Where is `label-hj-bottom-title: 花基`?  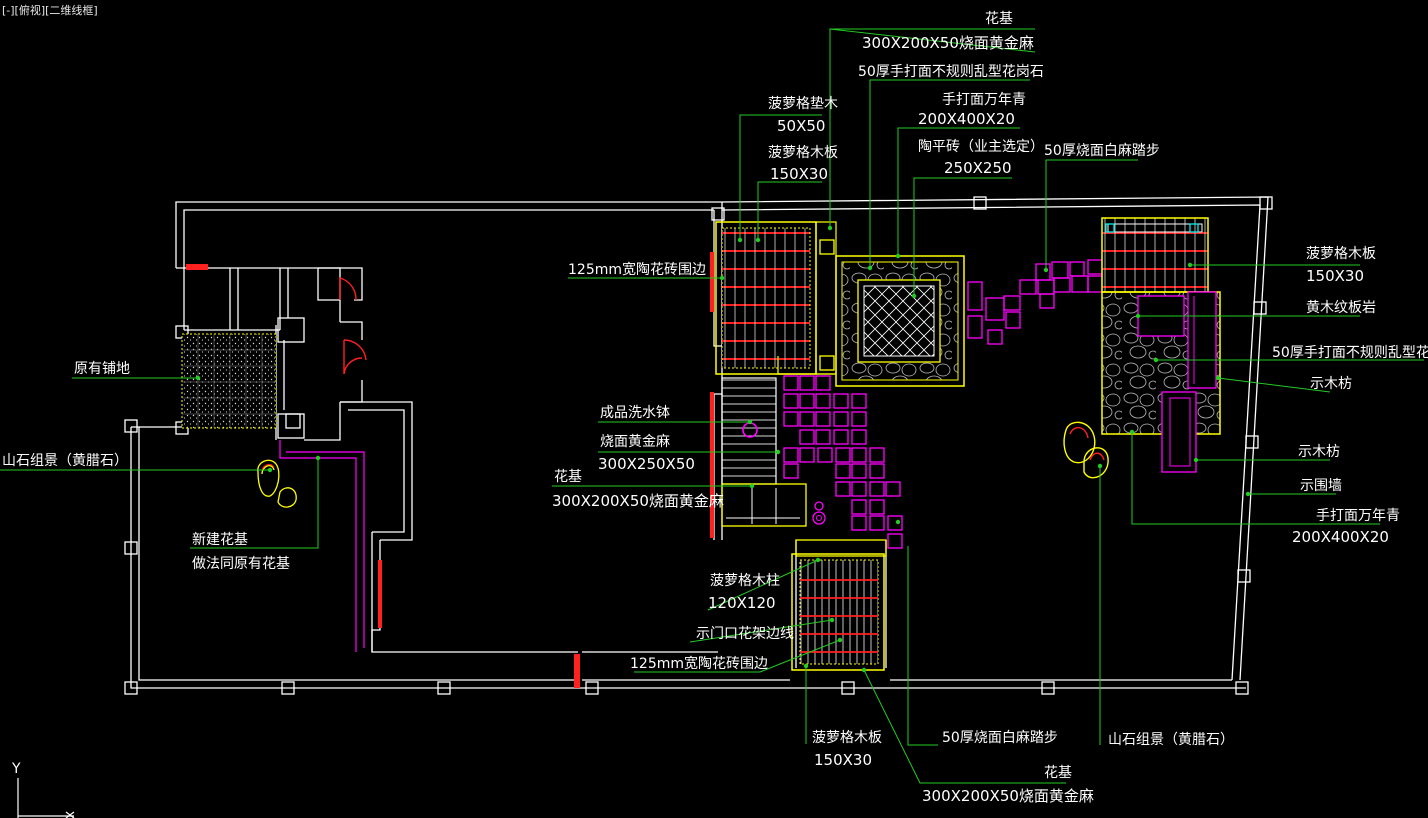
label-hj-bottom-title: 花基 is located at coordinates (1058, 772).